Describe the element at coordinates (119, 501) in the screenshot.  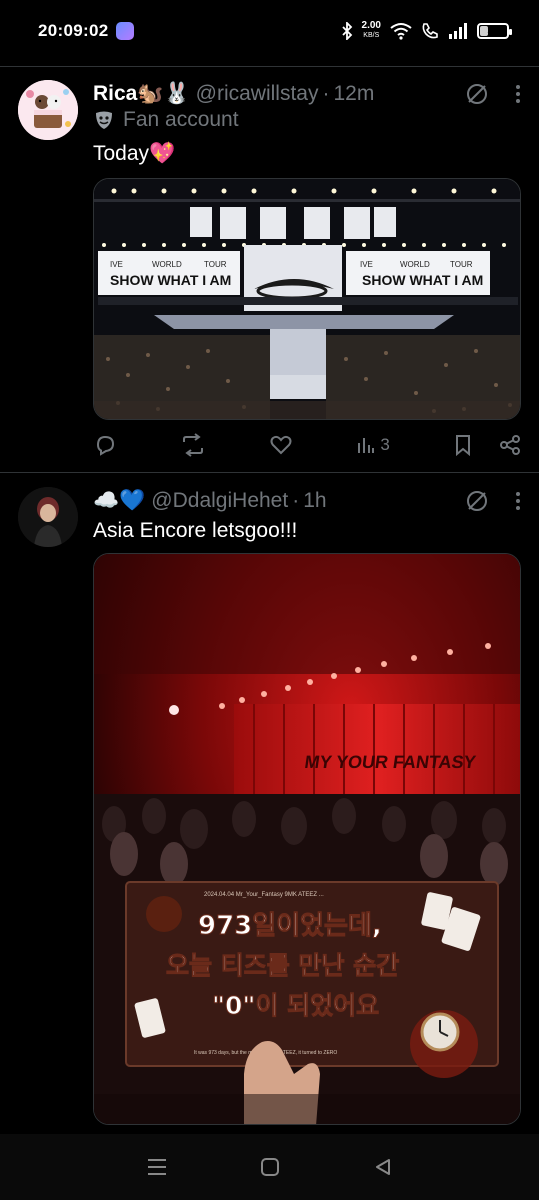
I see `display-name: ☁️💙` at that location.